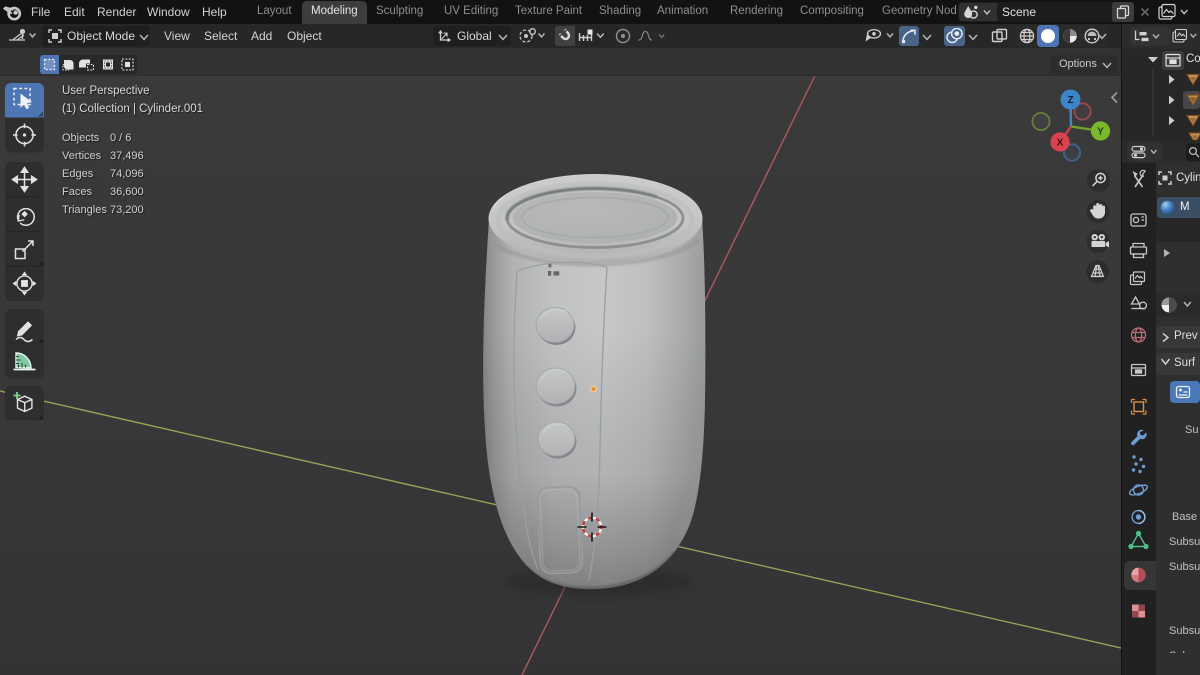 This screenshot has height=675, width=1200. What do you see at coordinates (1070, 100) in the screenshot?
I see `svg-text: Z` at bounding box center [1070, 100].